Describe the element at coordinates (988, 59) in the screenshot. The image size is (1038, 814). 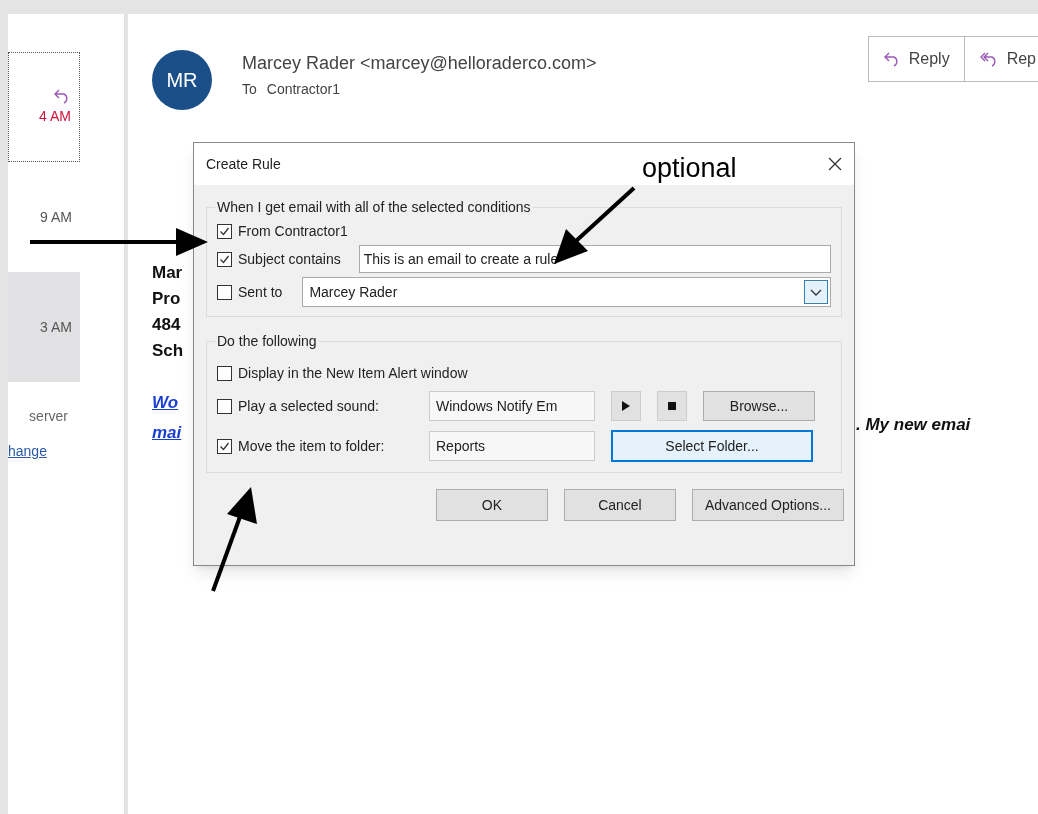
I see `reply-all-icon` at that location.